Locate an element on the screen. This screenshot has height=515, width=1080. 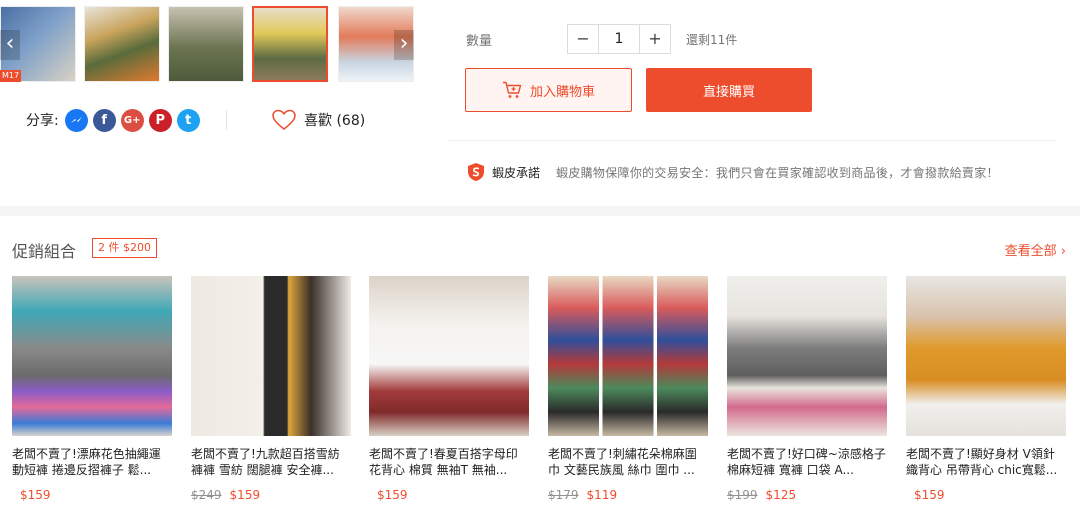
pinterest-icon: P is located at coordinates (160, 120).